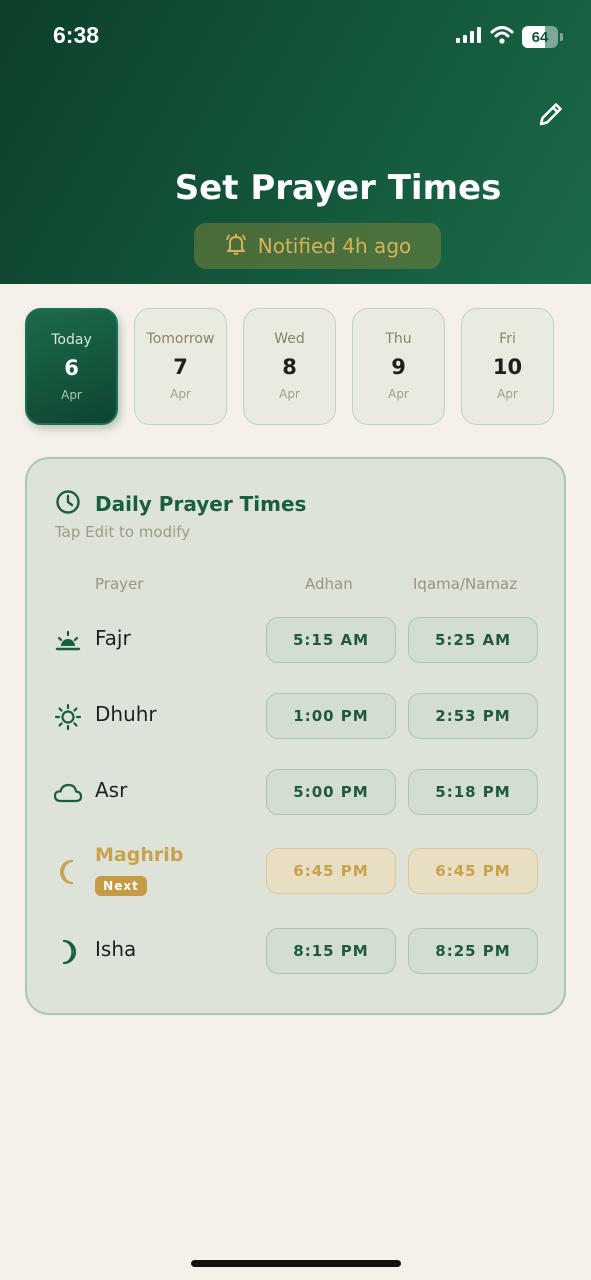  Describe the element at coordinates (68, 717) in the screenshot. I see `sun-icon` at that location.